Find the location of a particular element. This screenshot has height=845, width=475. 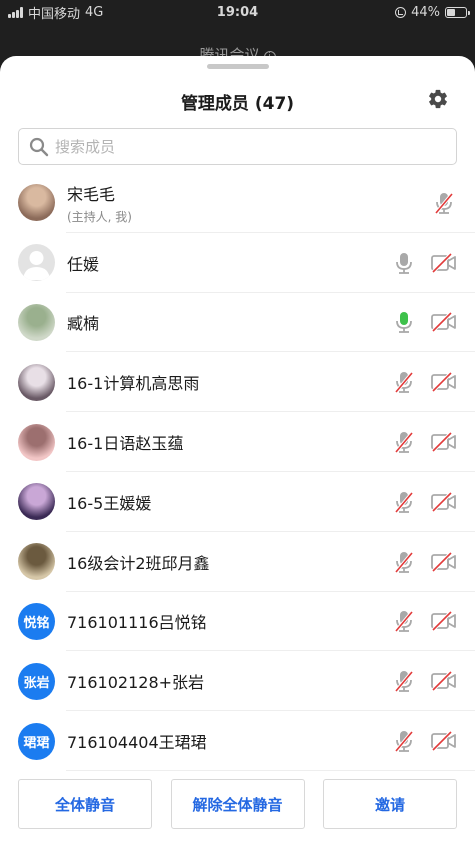

carrier-label: 中国移动 is located at coordinates (54, 14).